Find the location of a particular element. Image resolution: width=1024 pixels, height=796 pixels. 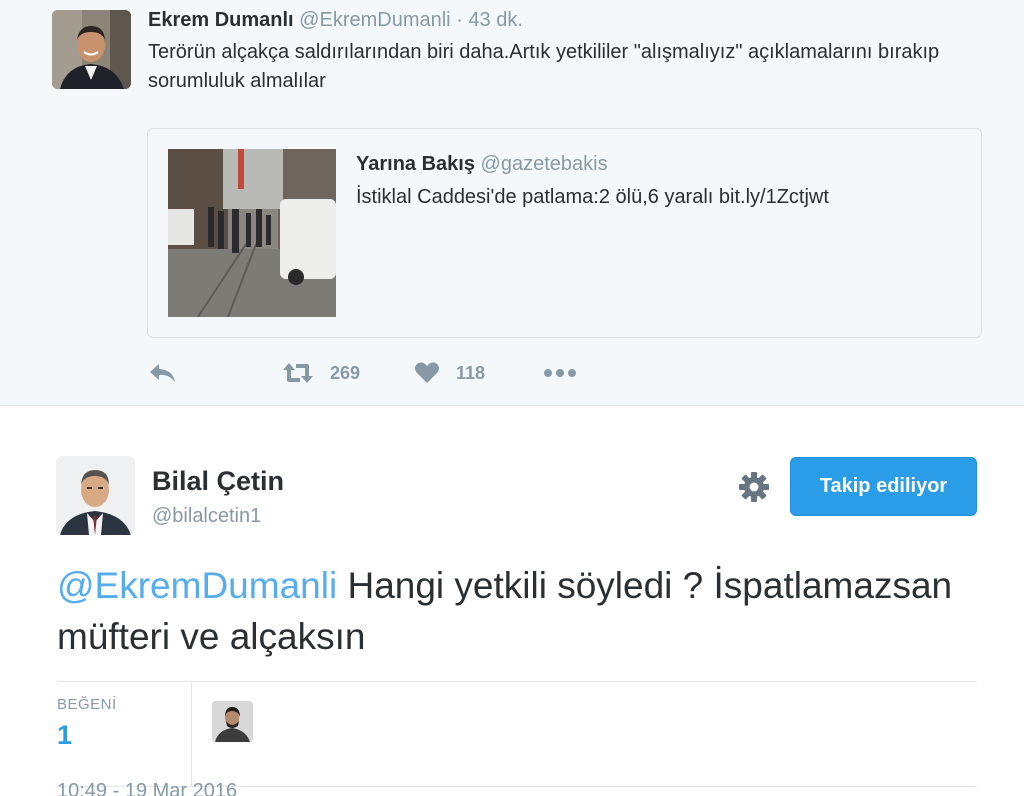

author-name: Ekrem Dumanlı is located at coordinates (221, 20).